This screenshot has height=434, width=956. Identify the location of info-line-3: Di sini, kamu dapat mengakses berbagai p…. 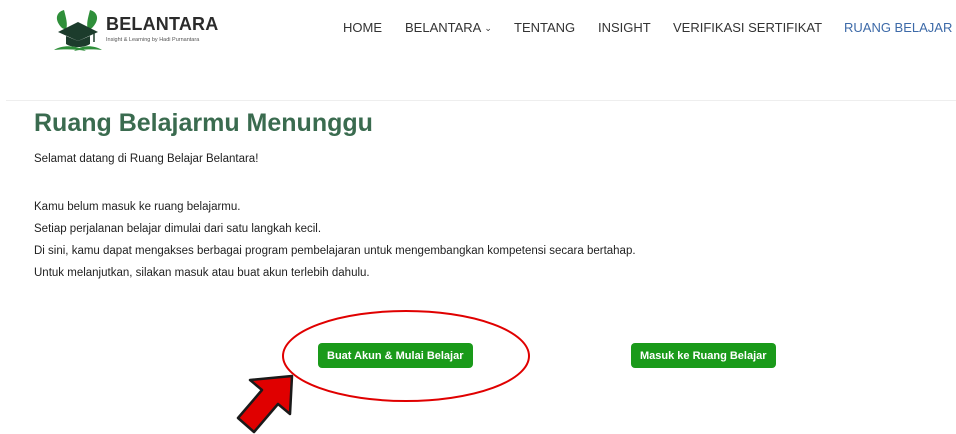
(335, 251).